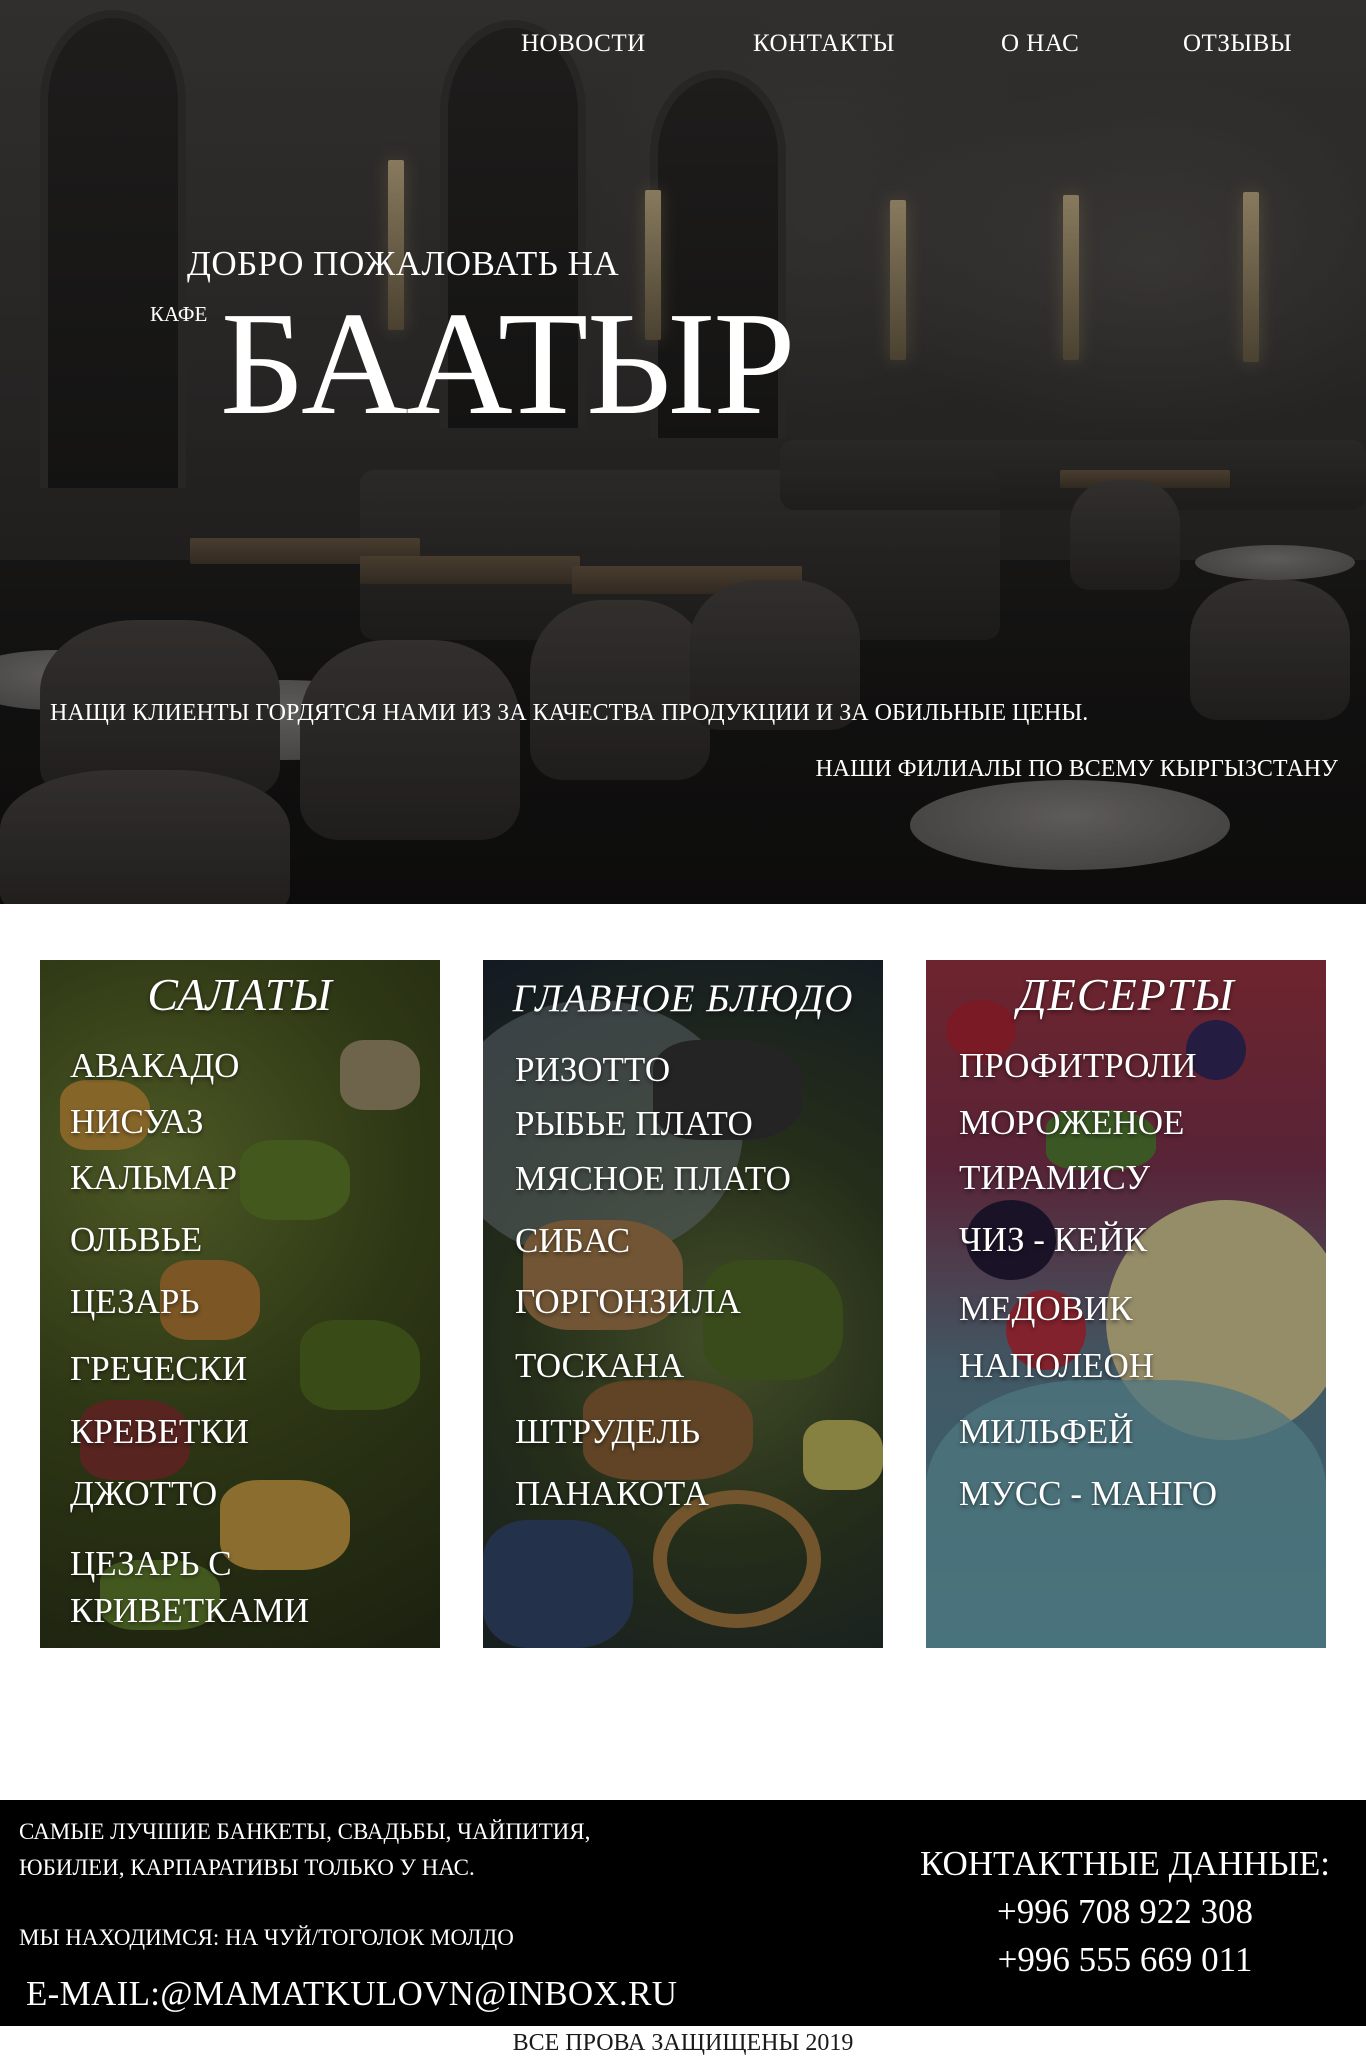 Image resolution: width=1366 pixels, height=2068 pixels. Describe the element at coordinates (154, 1066) in the screenshot. I see `menu-item: АВАКАДО` at that location.